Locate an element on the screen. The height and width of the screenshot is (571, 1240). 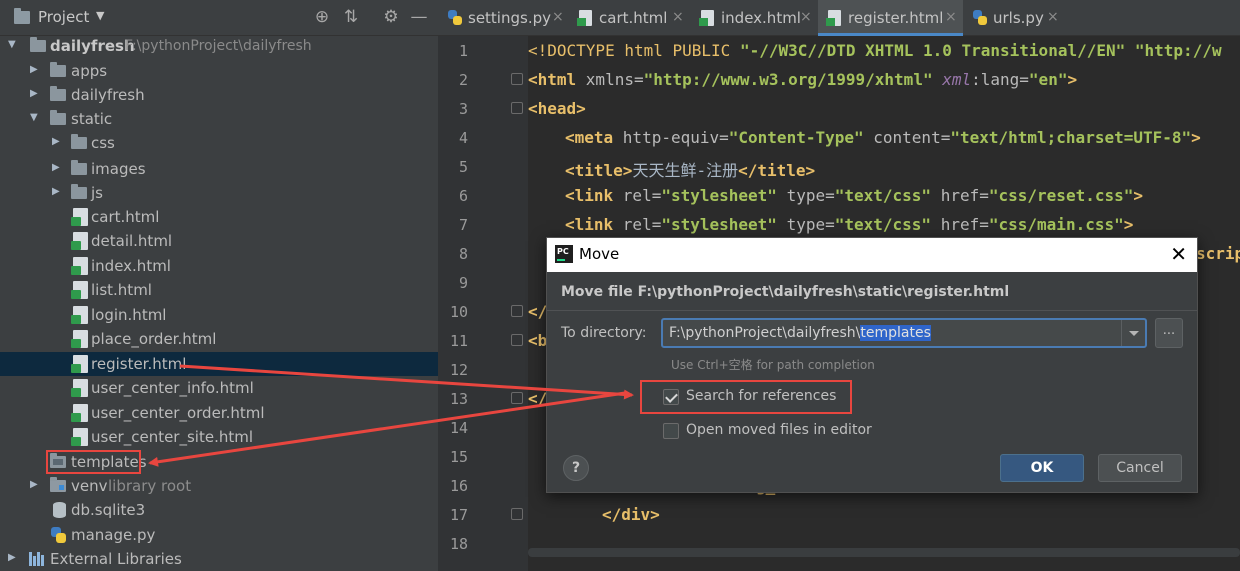
tree-item-file: user_center_info.html is located at coordinates (219, 388).